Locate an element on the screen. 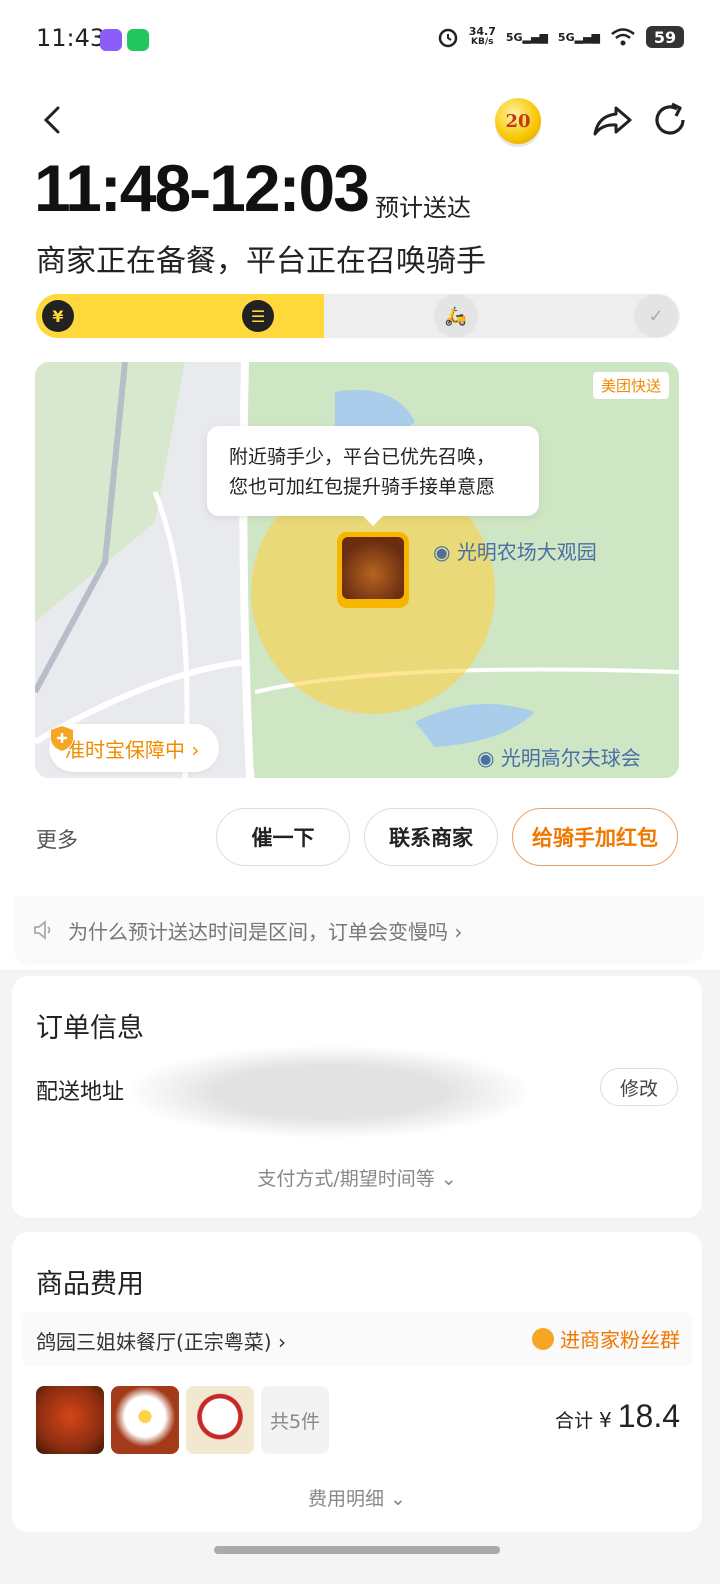  eta-explanation-link: 为什么预计送达时间是区间，订单会变慢吗 › is located at coordinates (359, 930).